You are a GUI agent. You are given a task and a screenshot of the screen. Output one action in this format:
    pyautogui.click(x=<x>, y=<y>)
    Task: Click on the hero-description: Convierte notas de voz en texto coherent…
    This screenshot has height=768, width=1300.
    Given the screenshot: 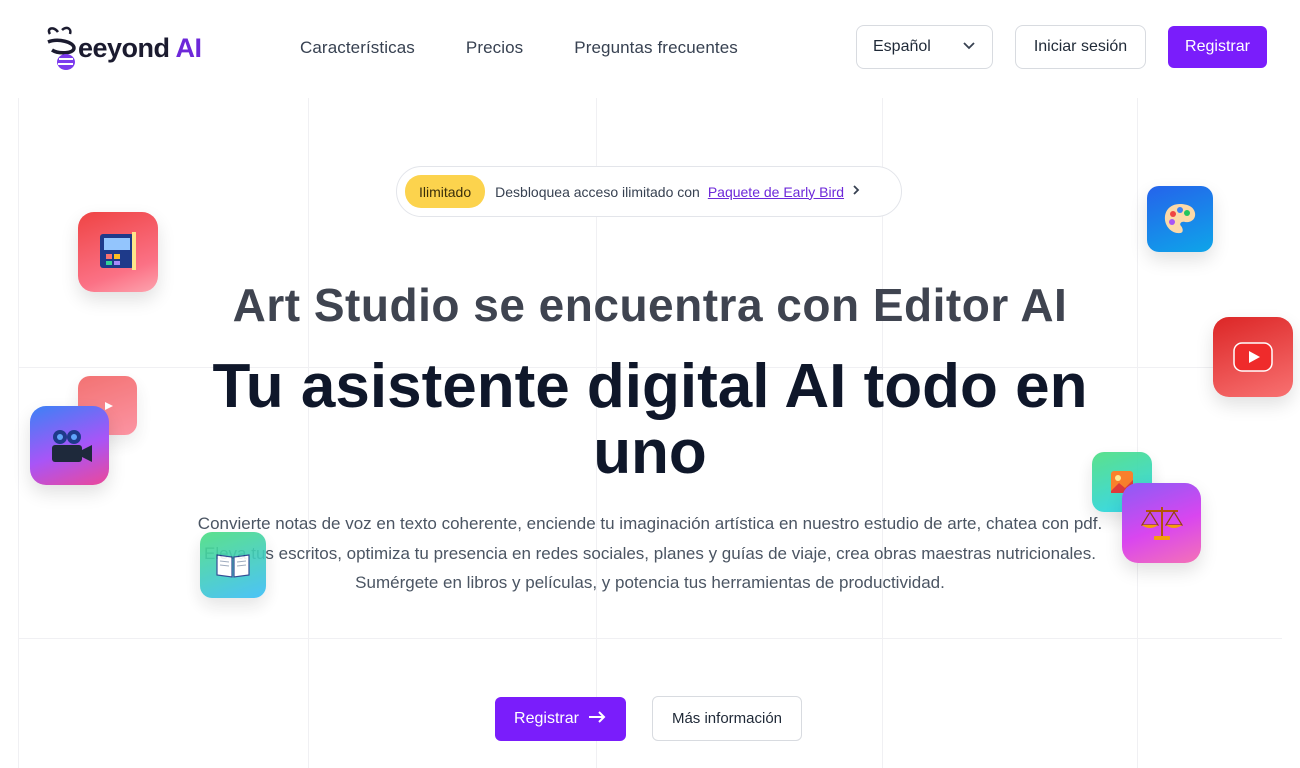 What is the action you would take?
    pyautogui.click(x=650, y=553)
    